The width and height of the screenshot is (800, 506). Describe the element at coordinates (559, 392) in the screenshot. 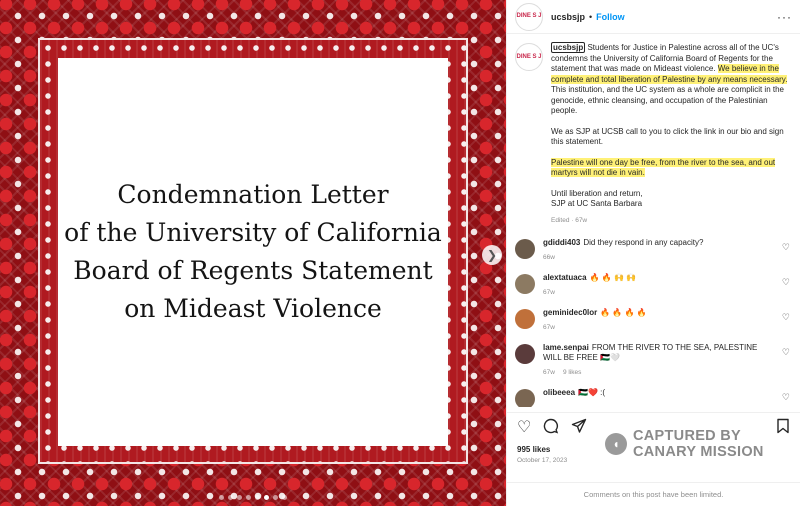

I see `comment-username: olibeeea` at that location.